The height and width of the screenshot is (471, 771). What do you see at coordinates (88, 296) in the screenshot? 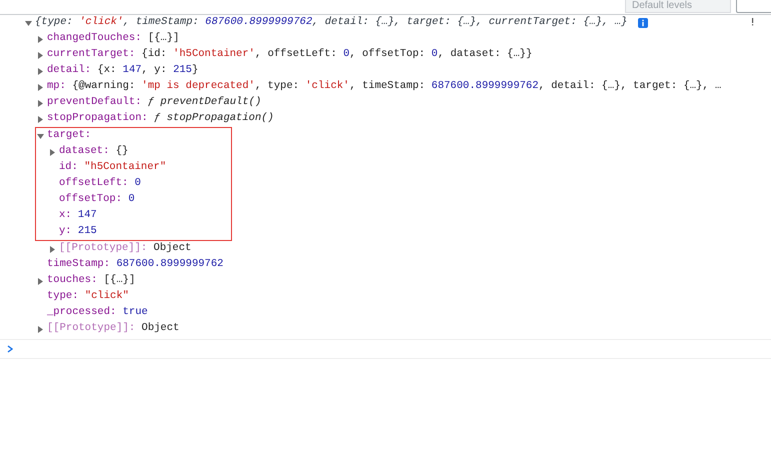
I see `property-line: type: "click"` at bounding box center [88, 296].